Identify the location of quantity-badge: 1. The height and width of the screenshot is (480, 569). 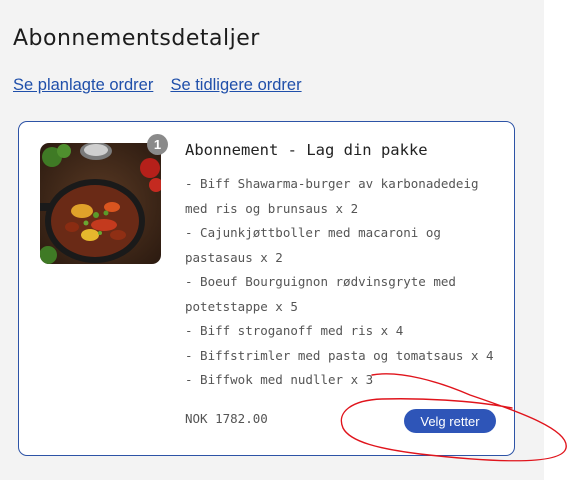
(157, 144).